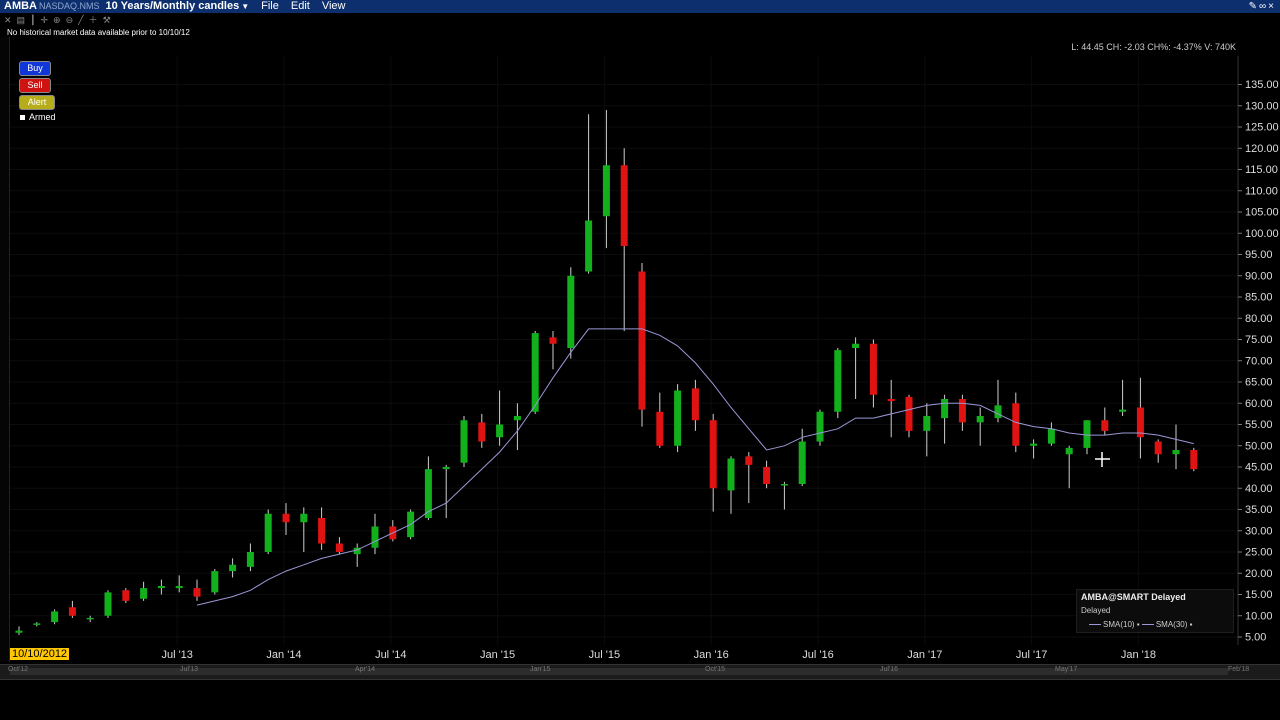 The height and width of the screenshot is (720, 1280). I want to click on y-tick-label: 105.00, so click(1262, 213).